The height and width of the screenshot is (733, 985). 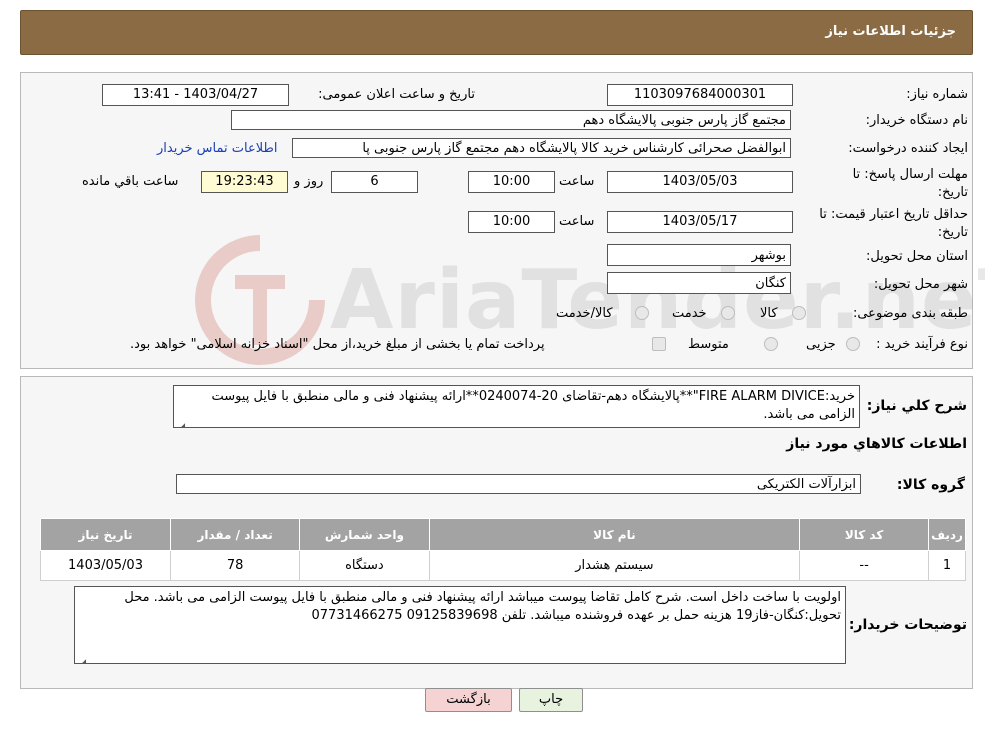 I want to click on reply-time-label: ساعت, so click(x=577, y=181).